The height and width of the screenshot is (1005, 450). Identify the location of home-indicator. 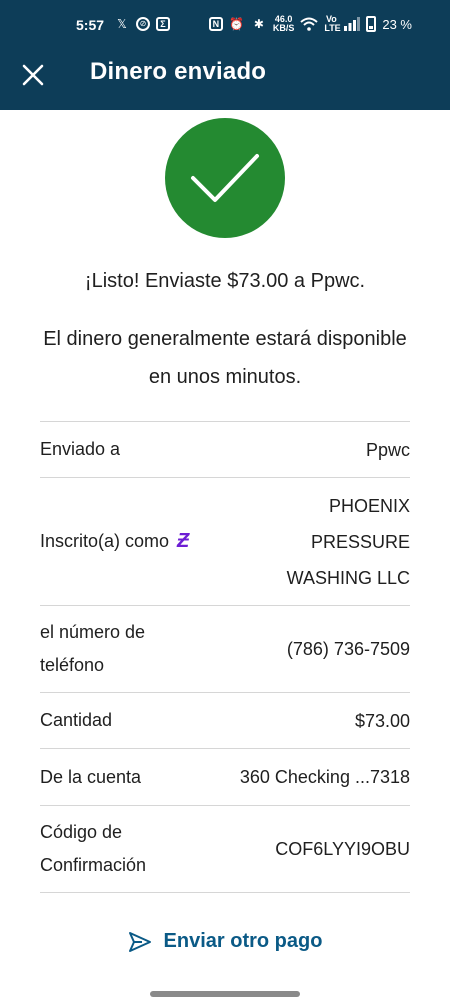
(225, 994).